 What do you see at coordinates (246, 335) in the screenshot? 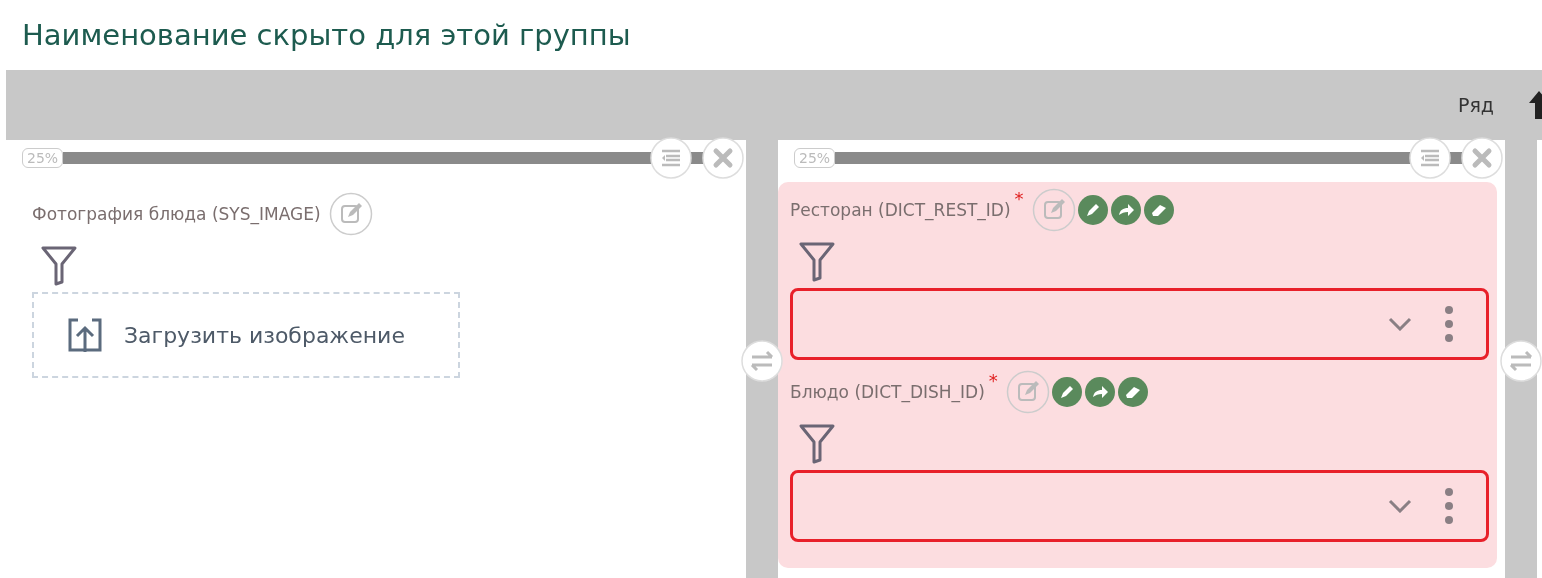
I see `upload-button: Загрузить изображение` at bounding box center [246, 335].